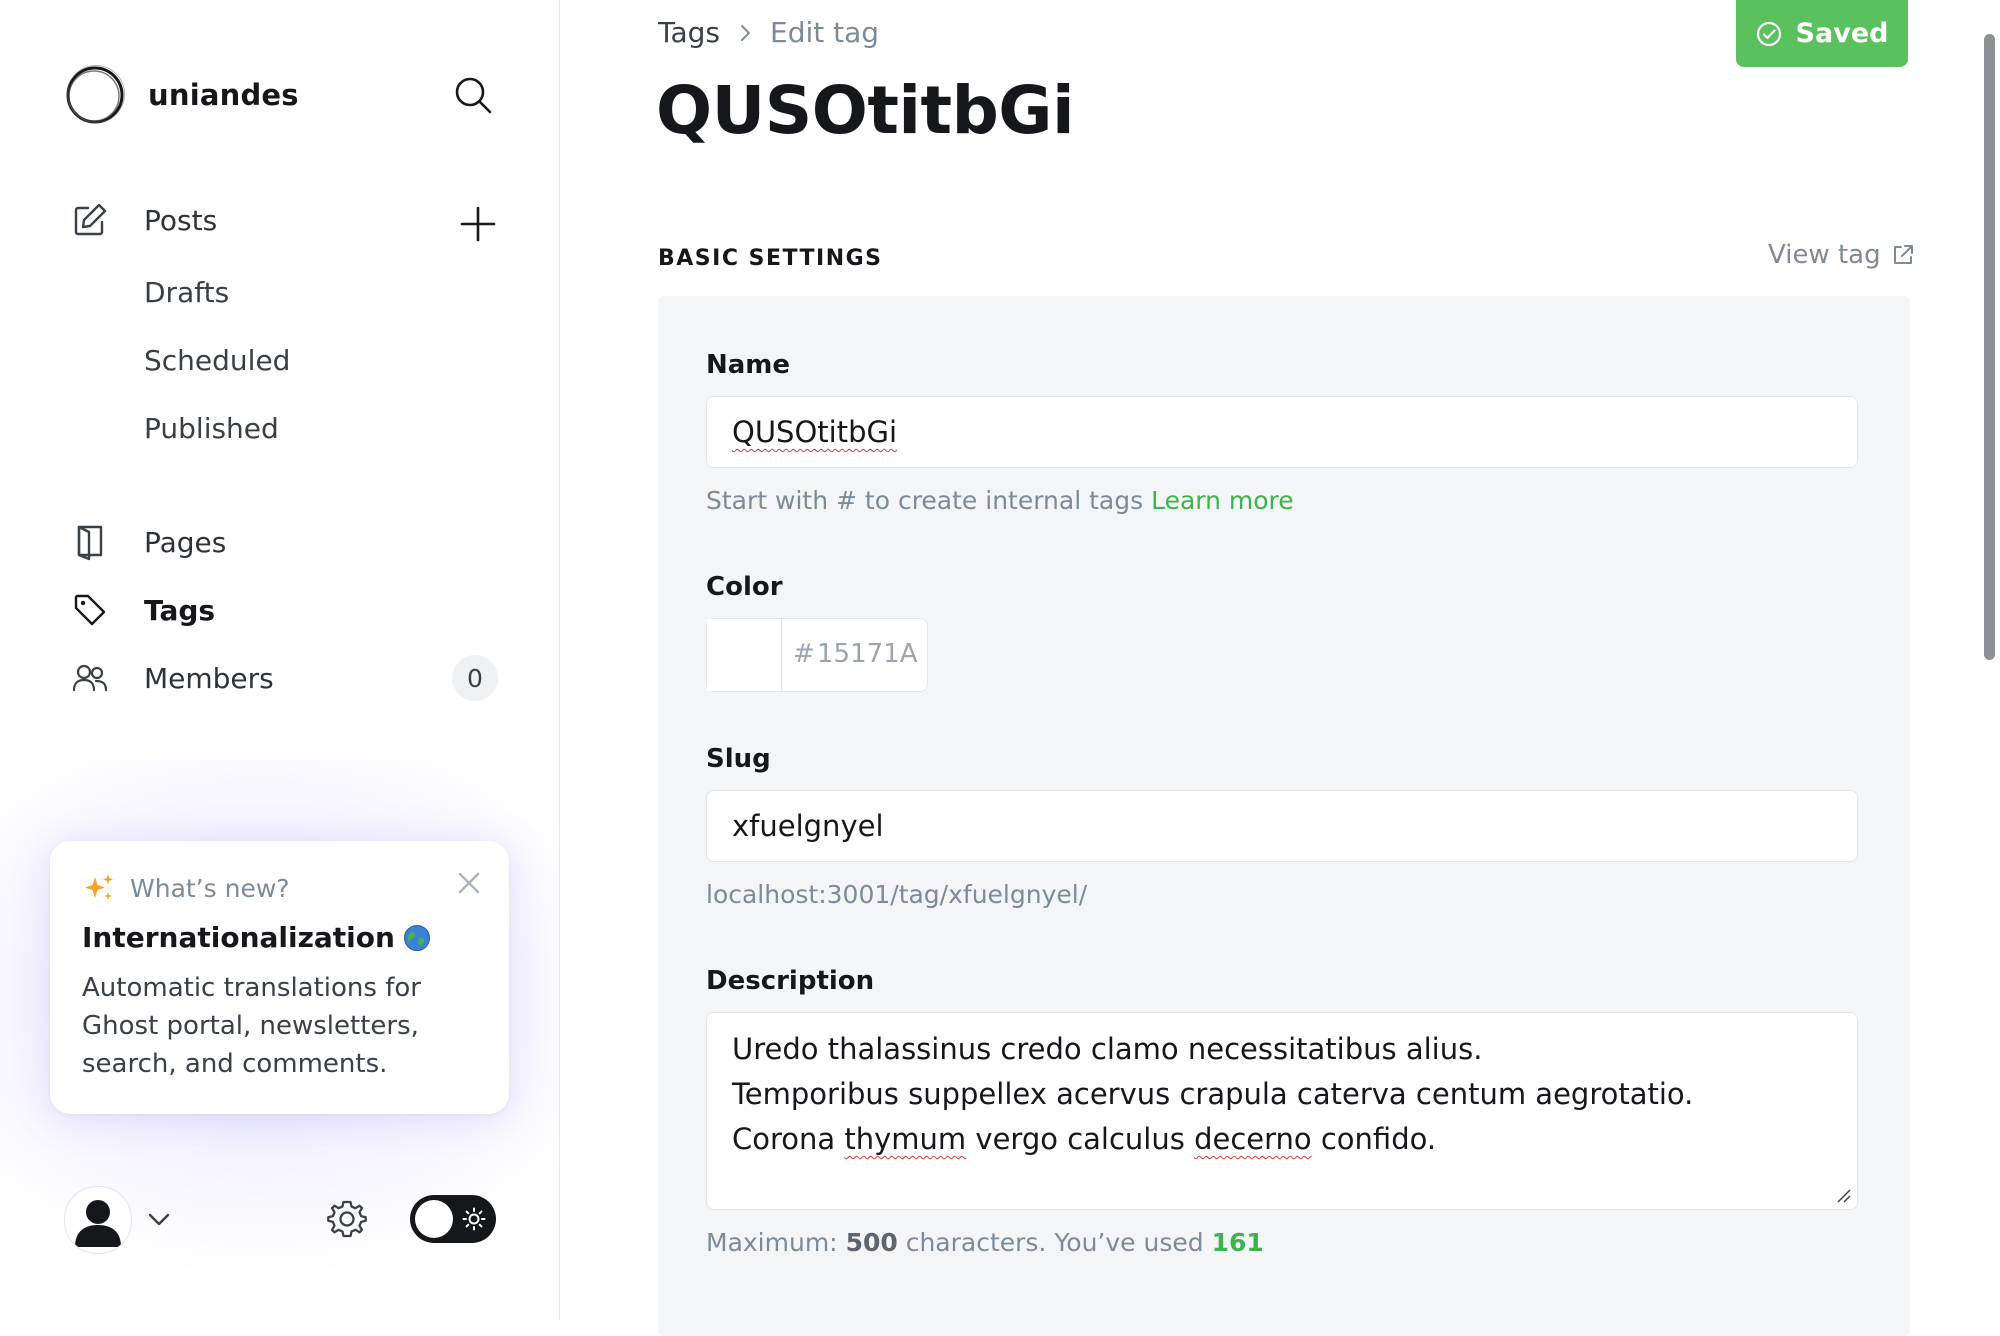 The height and width of the screenshot is (1336, 2000). I want to click on breadcrumb: Tags Edit tag, so click(768, 32).